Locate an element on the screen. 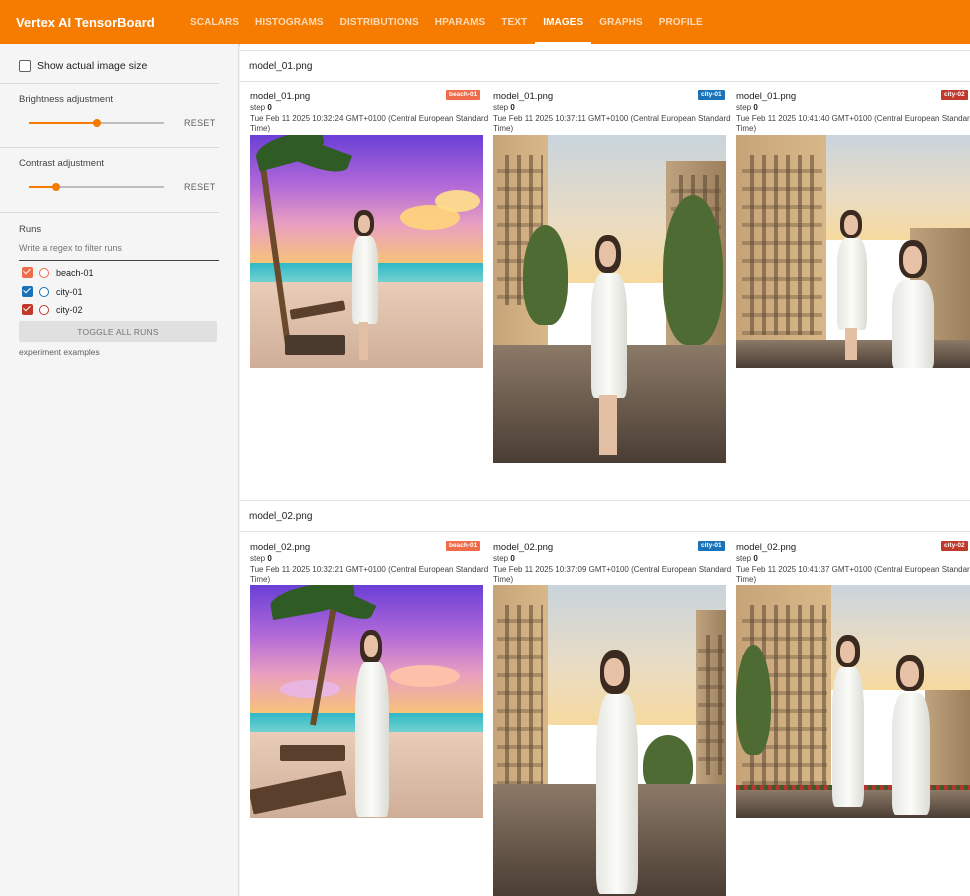 This screenshot has height=896, width=970. run-label: city-01 is located at coordinates (69, 291).